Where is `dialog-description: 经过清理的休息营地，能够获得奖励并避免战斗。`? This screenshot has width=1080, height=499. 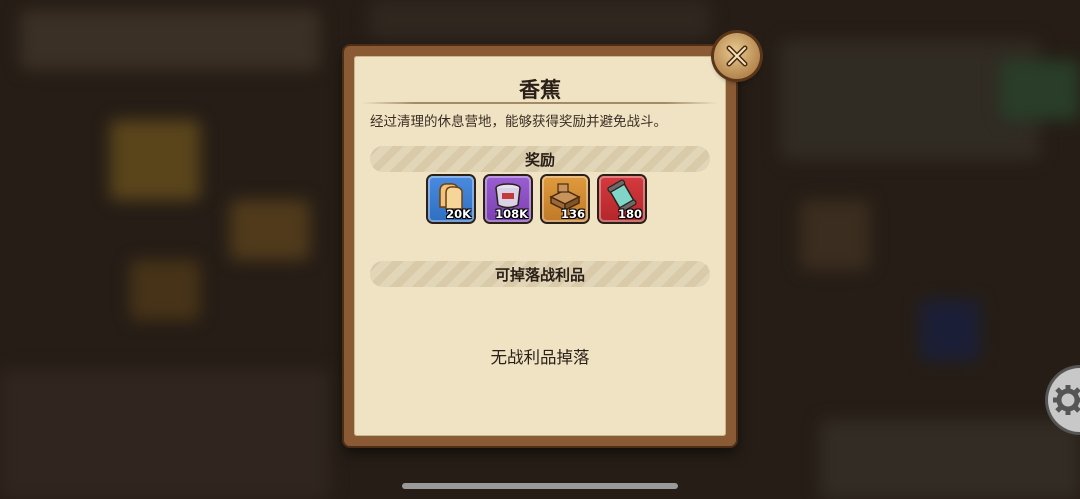 dialog-description: 经过清理的休息营地，能够获得奖励并避免战斗。 is located at coordinates (518, 122).